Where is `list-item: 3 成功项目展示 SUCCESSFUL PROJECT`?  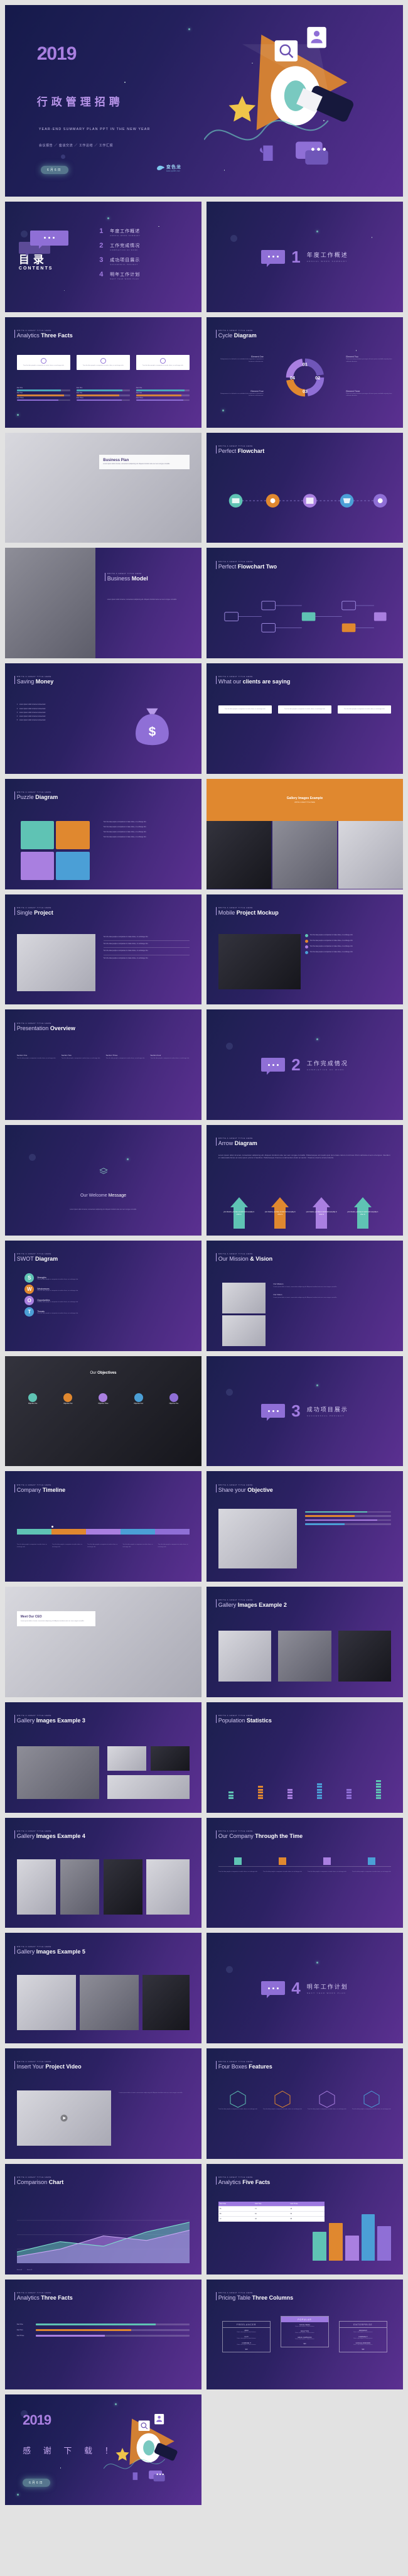
list-item: 3 成功项目展示 SUCCESSFUL PROJECT is located at coordinates (144, 261).